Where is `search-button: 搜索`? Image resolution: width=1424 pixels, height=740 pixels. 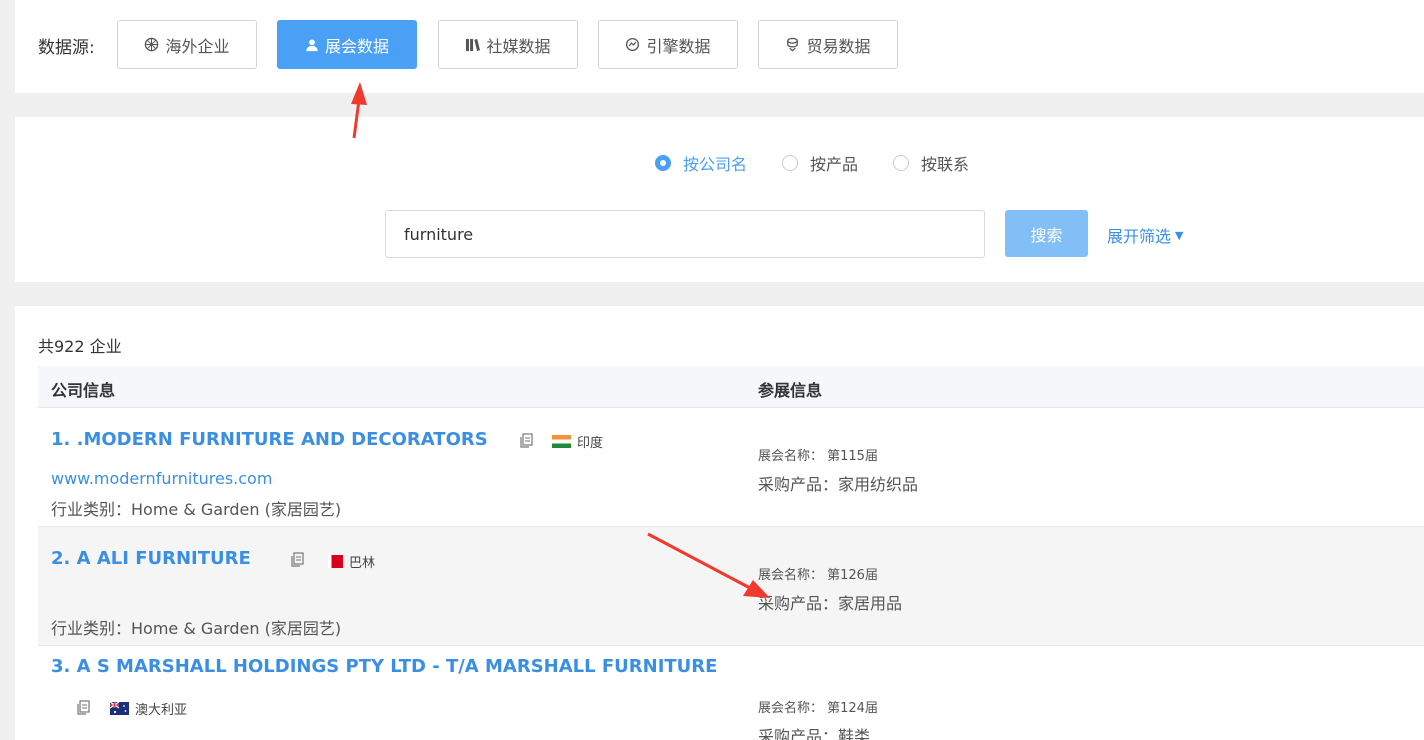
search-button: 搜索 is located at coordinates (1046, 233).